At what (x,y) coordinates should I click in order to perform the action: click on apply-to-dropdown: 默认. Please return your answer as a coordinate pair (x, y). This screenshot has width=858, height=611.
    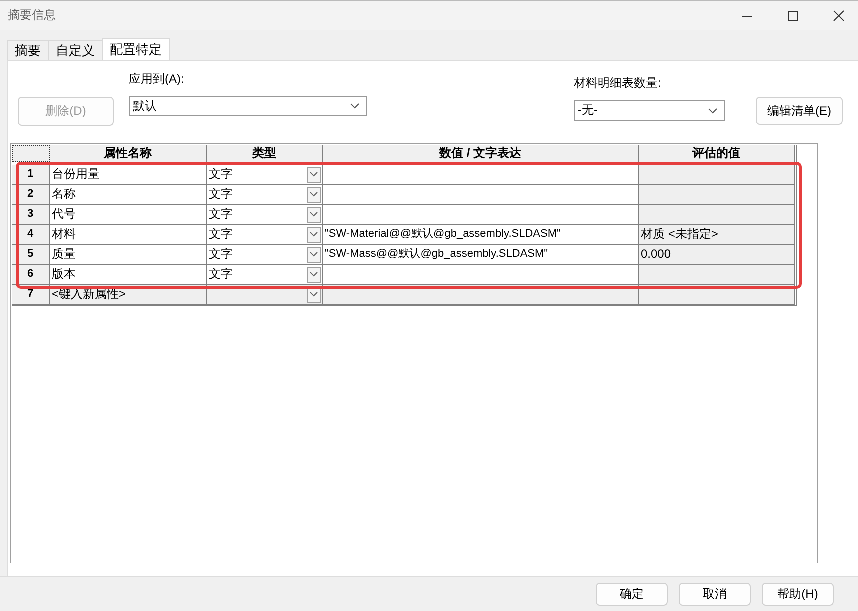
    Looking at the image, I should click on (248, 106).